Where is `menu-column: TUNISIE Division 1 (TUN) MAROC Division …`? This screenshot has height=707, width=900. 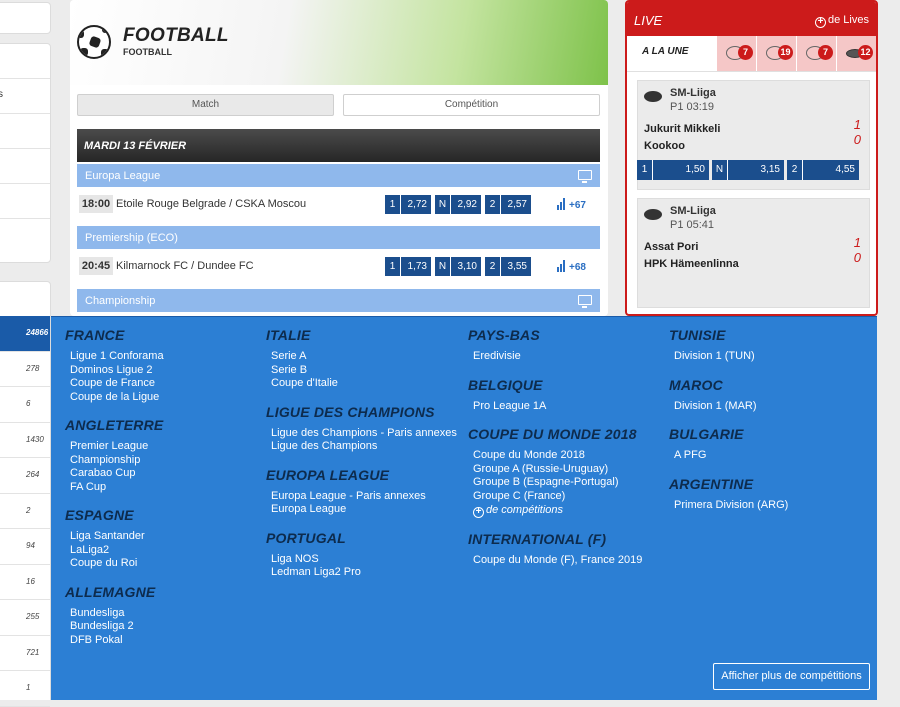
menu-column: TUNISIE Division 1 (TUN) MAROC Division … is located at coordinates (769, 426).